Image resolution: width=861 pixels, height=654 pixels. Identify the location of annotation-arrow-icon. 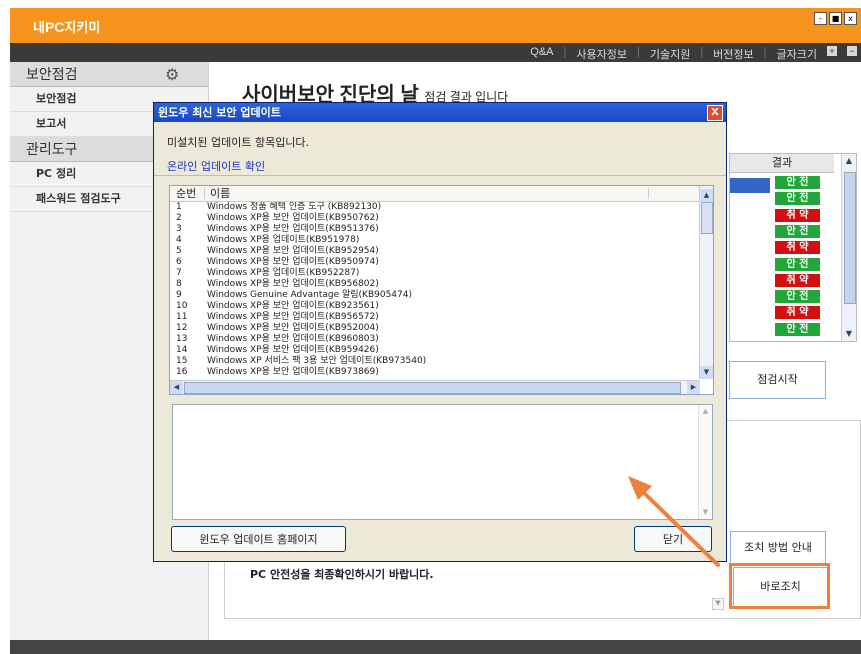
(674, 521).